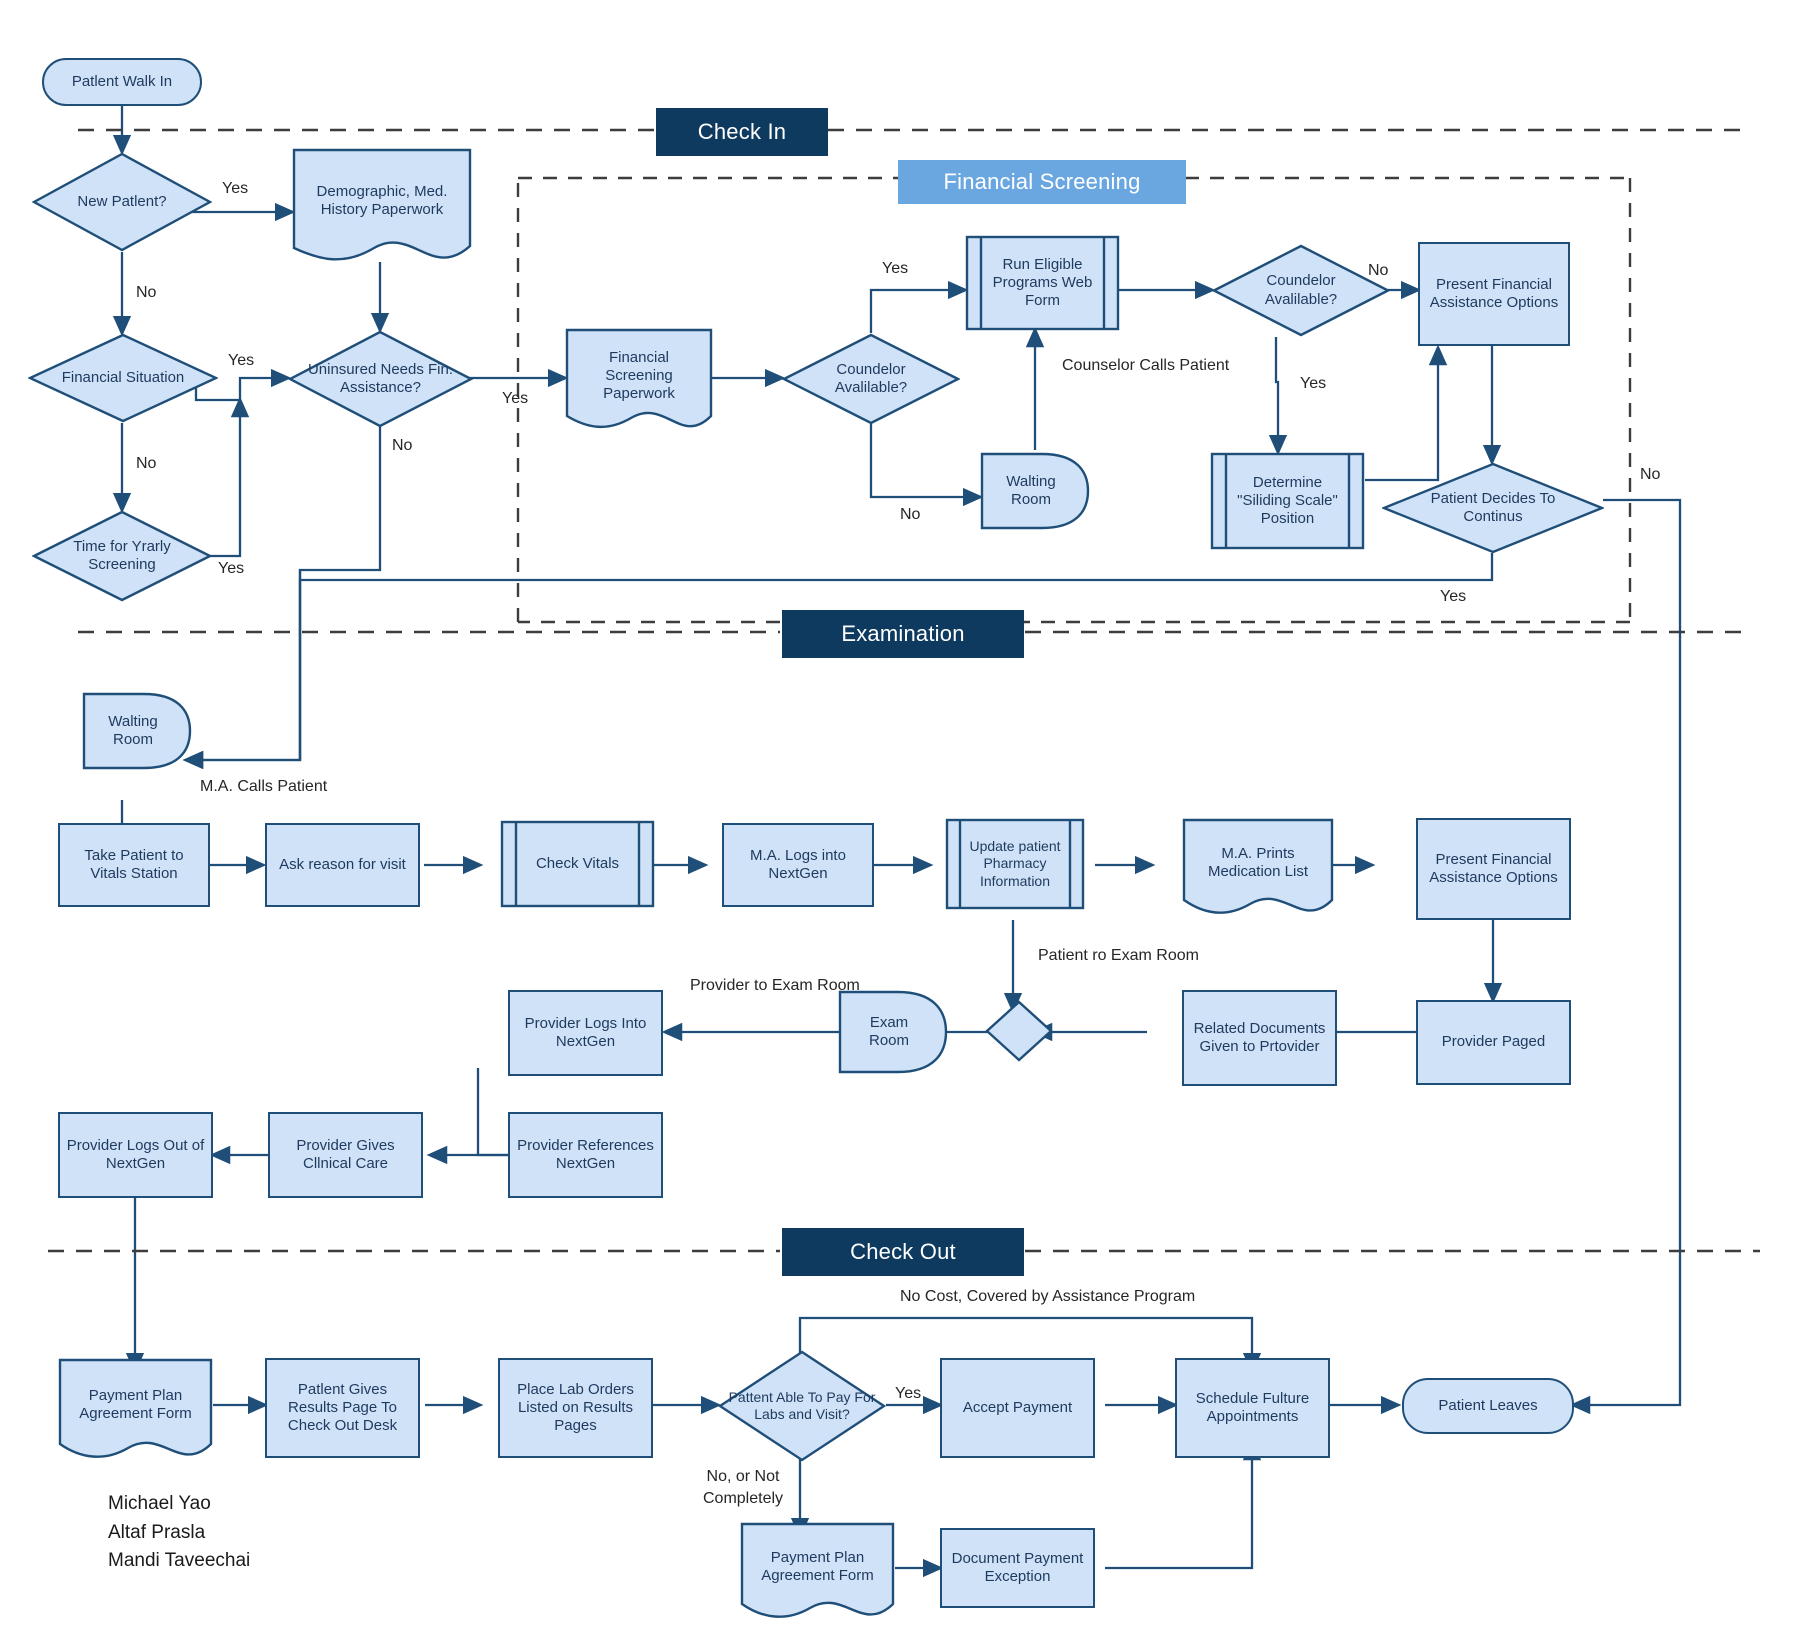 The image size is (1800, 1638). Describe the element at coordinates (1313, 383) in the screenshot. I see `edge-label-counselor2-yes: Yes` at that location.